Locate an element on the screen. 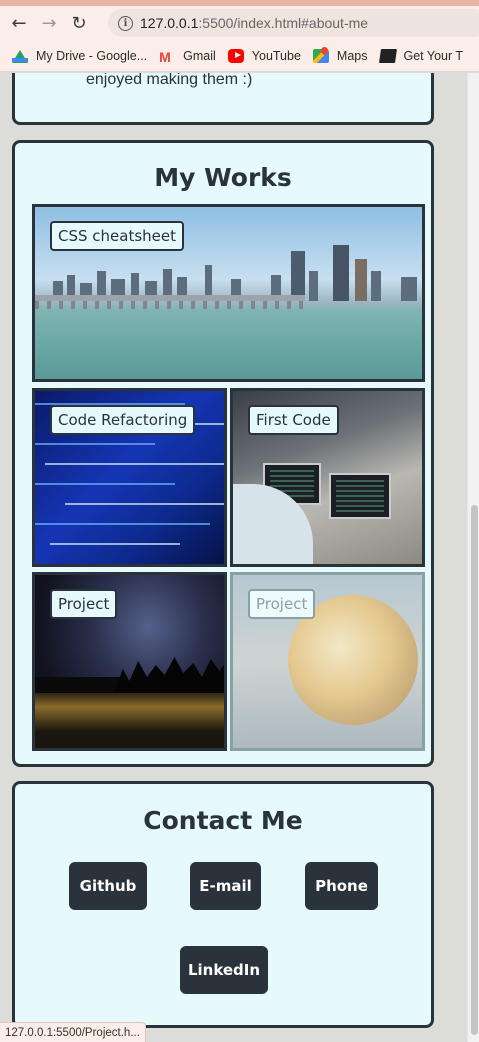 Image resolution: width=479 pixels, height=1042 pixels. address-bar: i 127.0.0.1:5500/index.html#about-me is located at coordinates (293, 23).